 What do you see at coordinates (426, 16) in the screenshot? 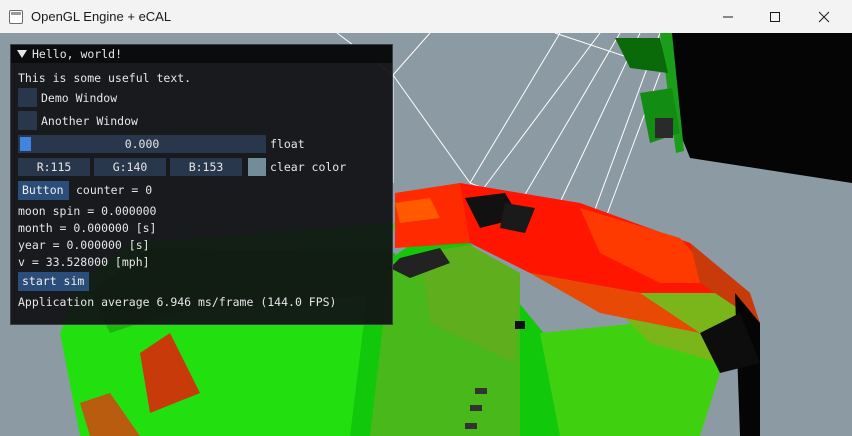
I see `title-bar: OpenGL Engine + eCAL` at bounding box center [426, 16].